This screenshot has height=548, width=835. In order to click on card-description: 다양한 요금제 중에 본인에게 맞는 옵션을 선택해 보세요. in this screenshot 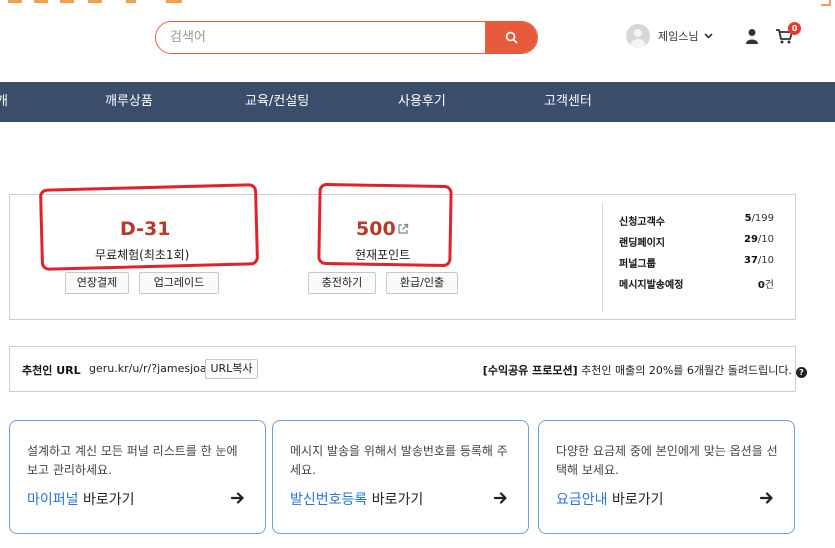, I will do `click(667, 460)`.